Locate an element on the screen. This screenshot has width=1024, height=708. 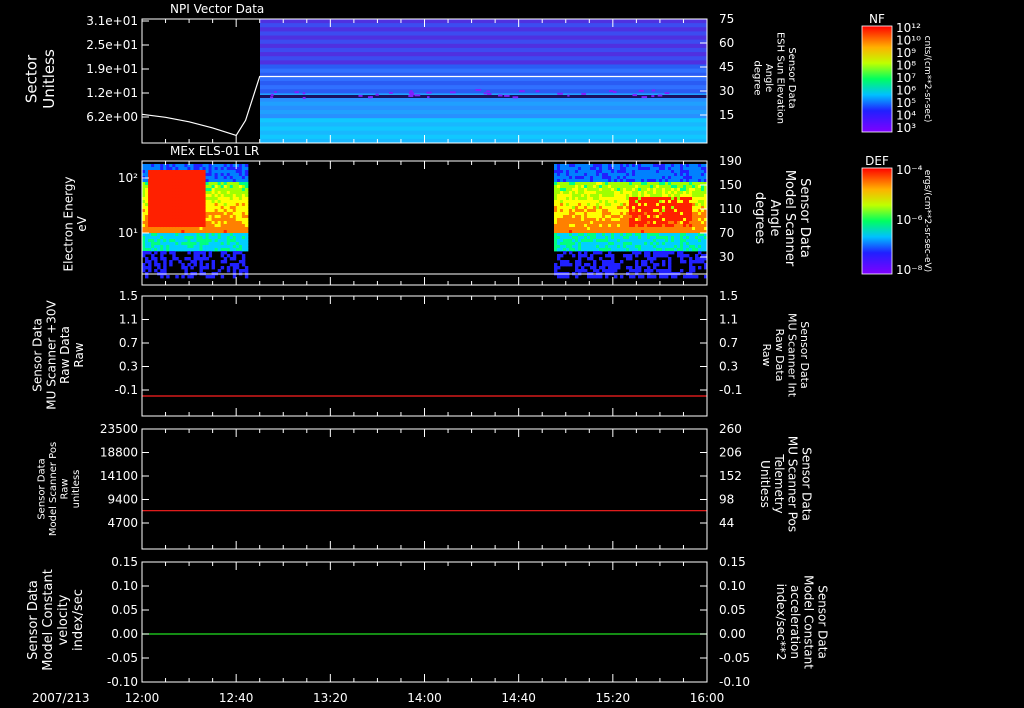
heatmap-speck is located at coordinates (522, 91).